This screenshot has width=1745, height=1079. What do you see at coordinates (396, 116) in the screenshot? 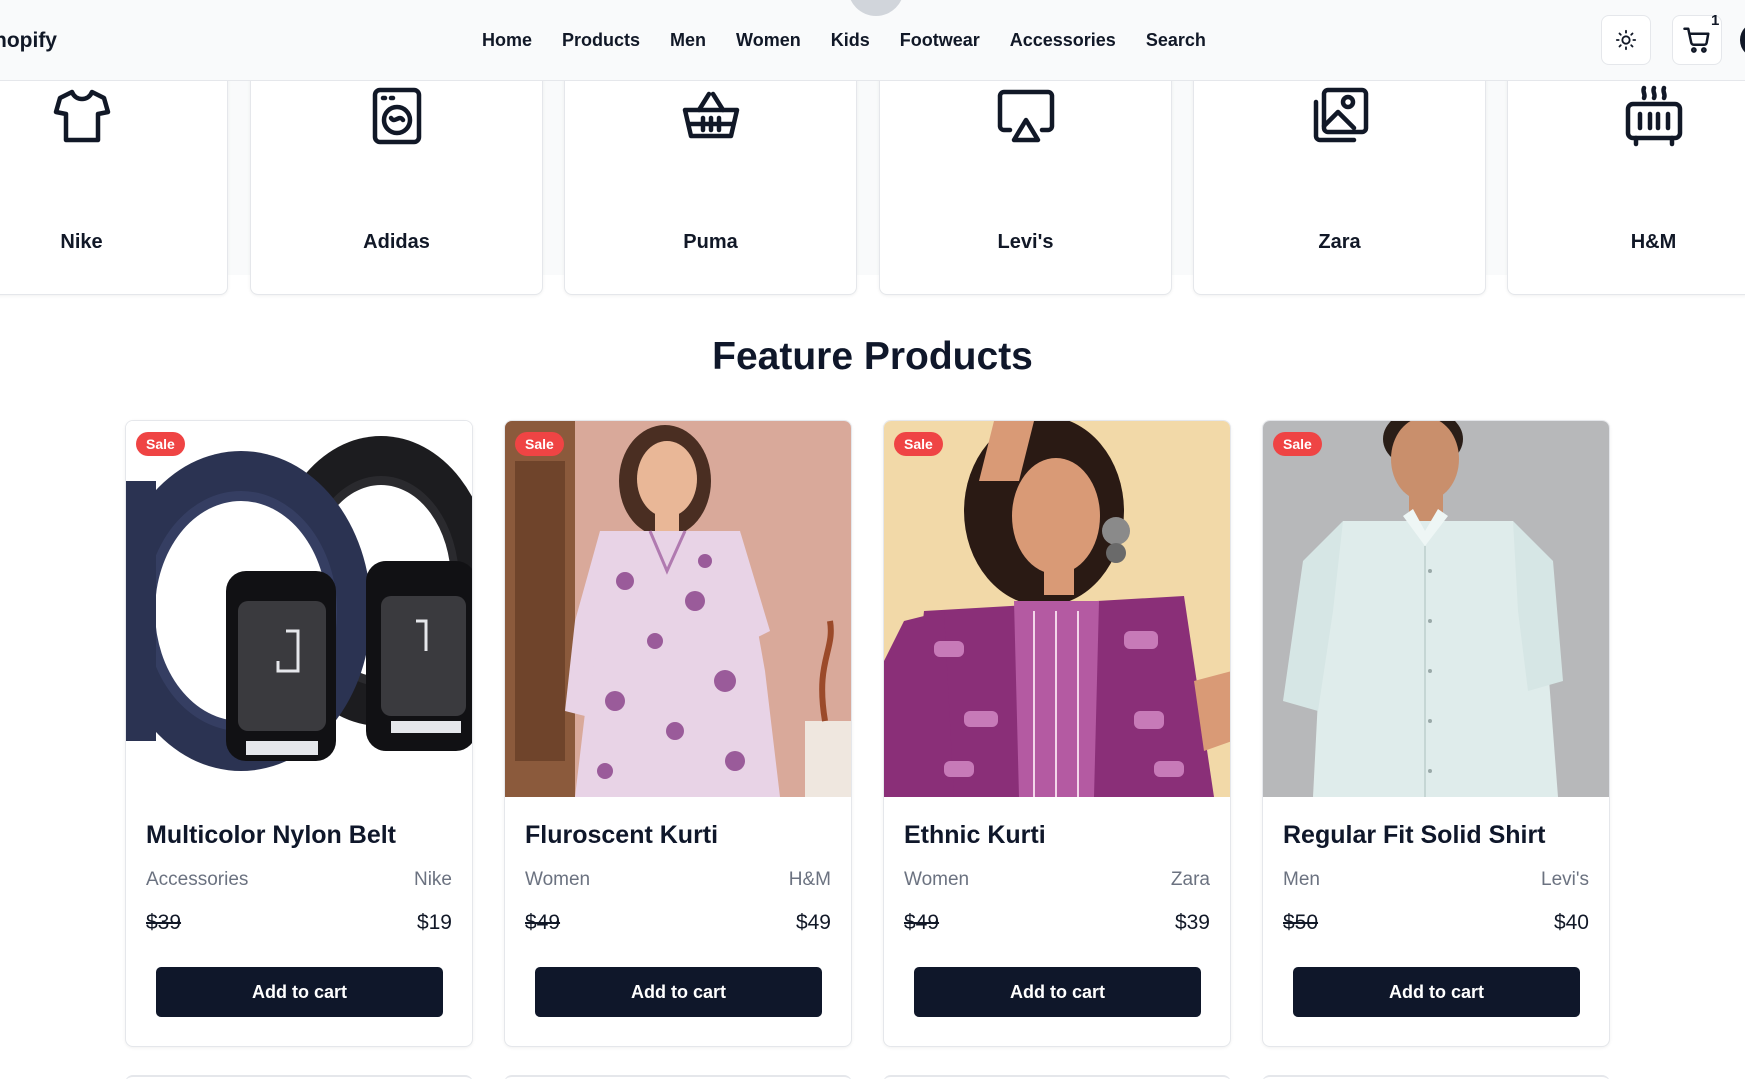
I see `washing-machine-icon` at bounding box center [396, 116].